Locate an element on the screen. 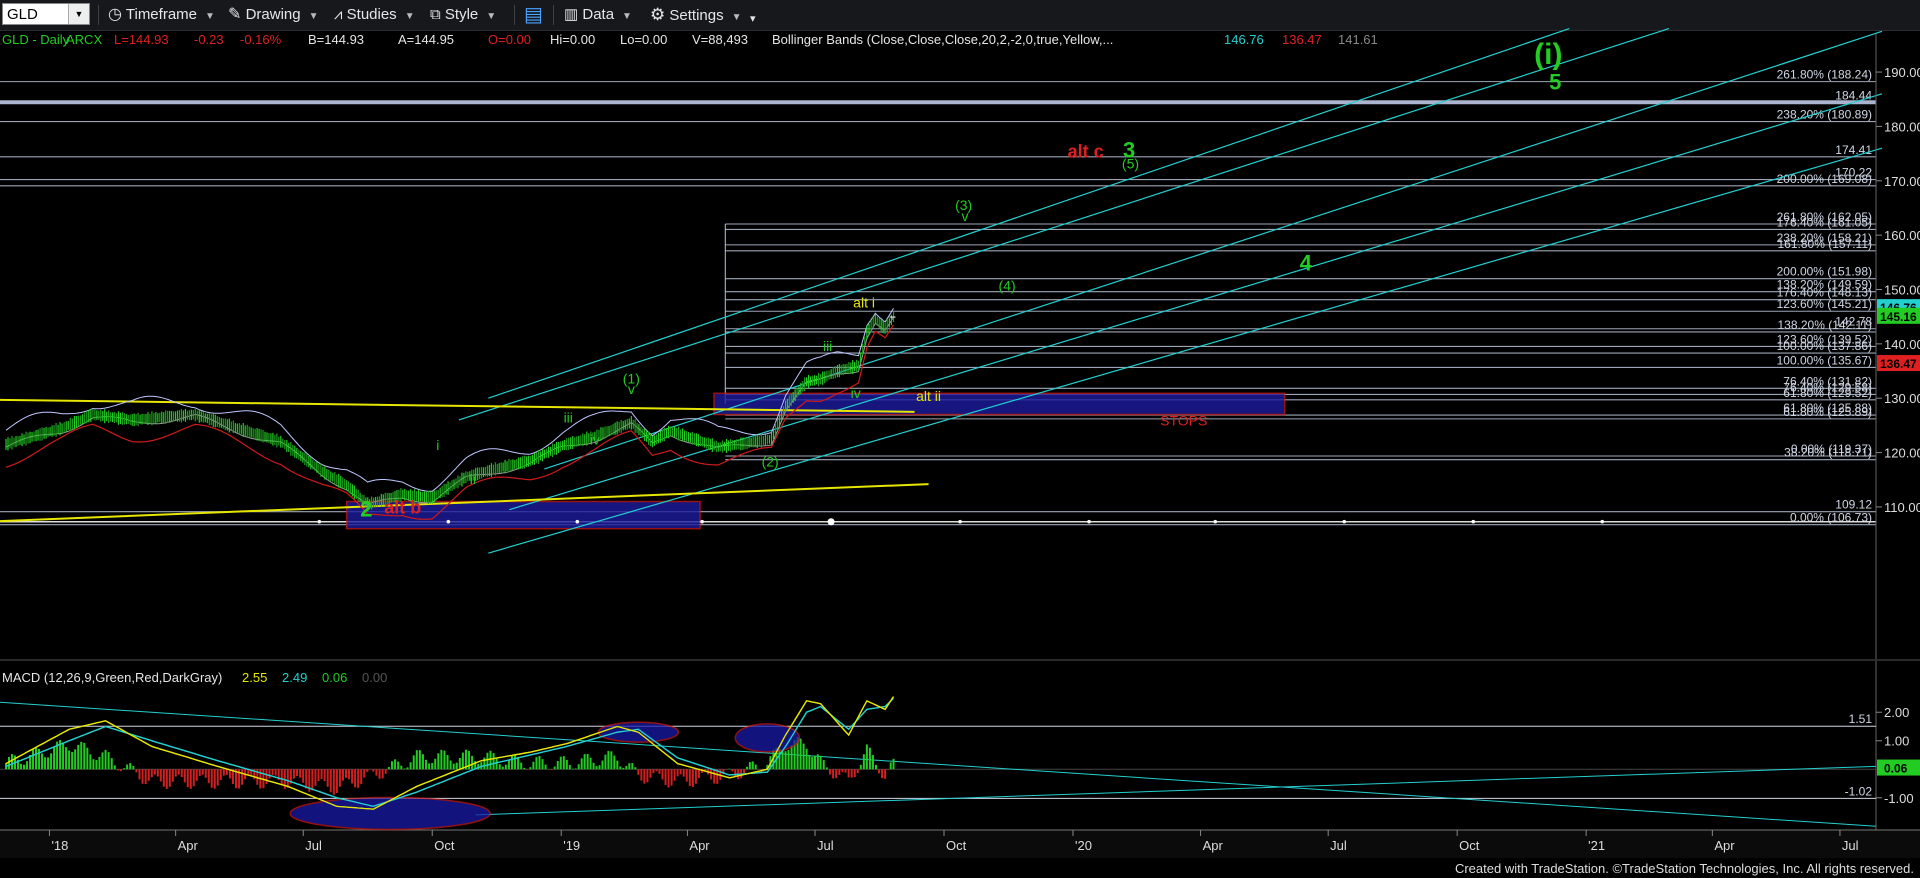  macd-badge-label: 0.06 is located at coordinates (1896, 769).